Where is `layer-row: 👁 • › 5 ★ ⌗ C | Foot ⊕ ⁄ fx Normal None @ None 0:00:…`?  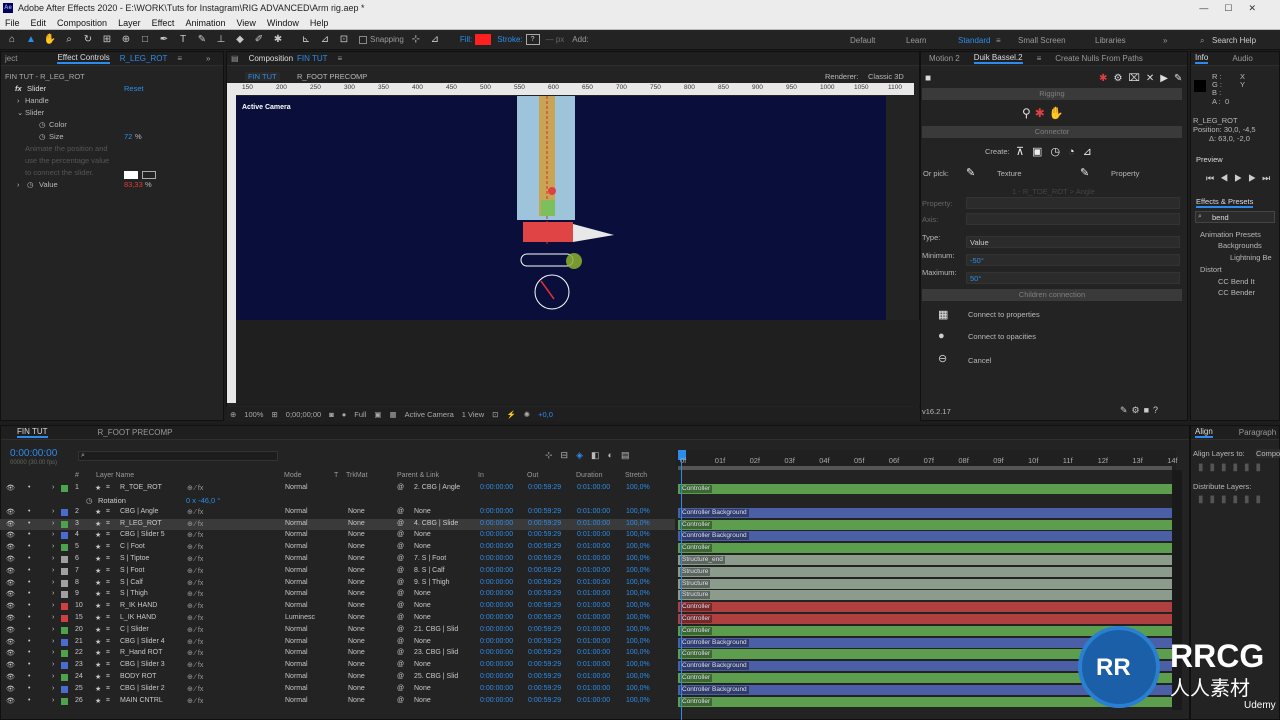
layer-row: 👁 • › 5 ★ ⌗ C | Foot ⊕ ⁄ fx Normal None @ None 0:00:… is located at coordinates (337, 548).